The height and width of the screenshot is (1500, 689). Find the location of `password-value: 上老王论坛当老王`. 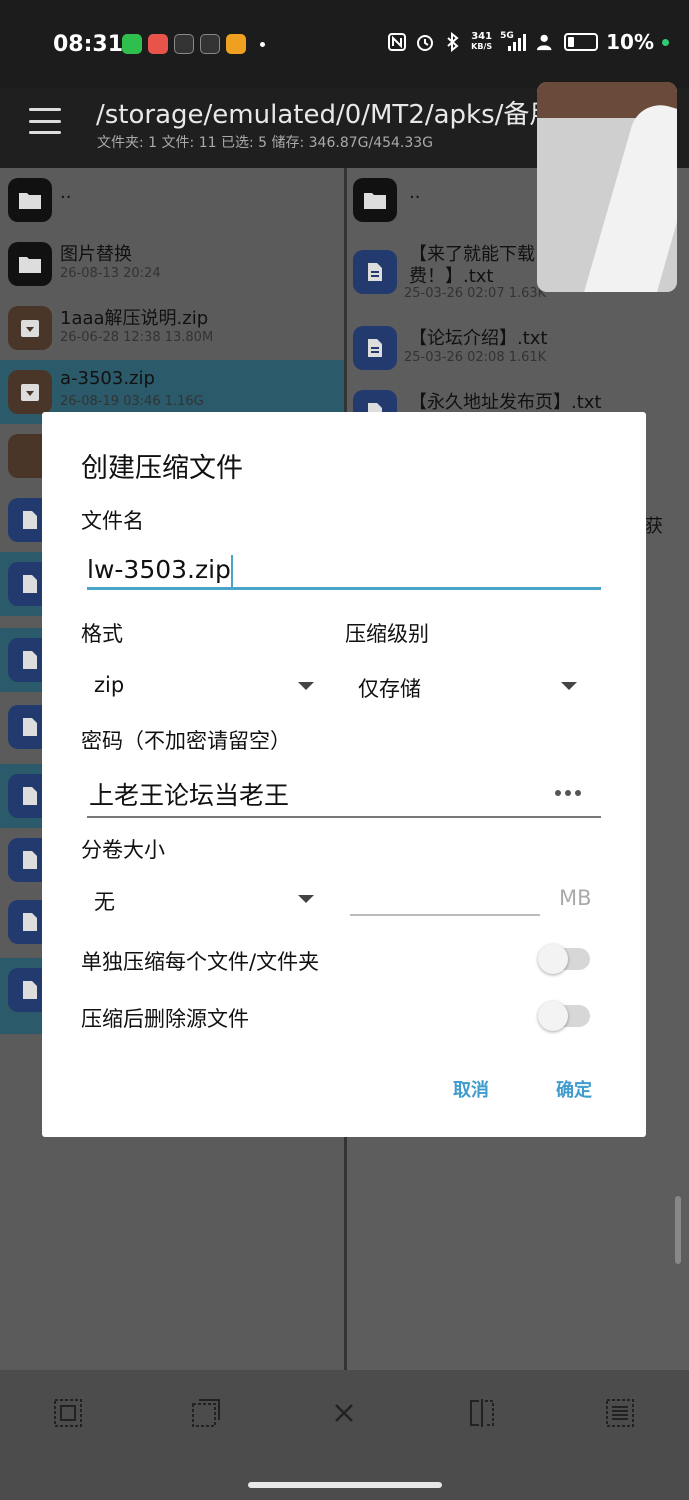

password-value: 上老王论坛当老王 is located at coordinates (189, 795).